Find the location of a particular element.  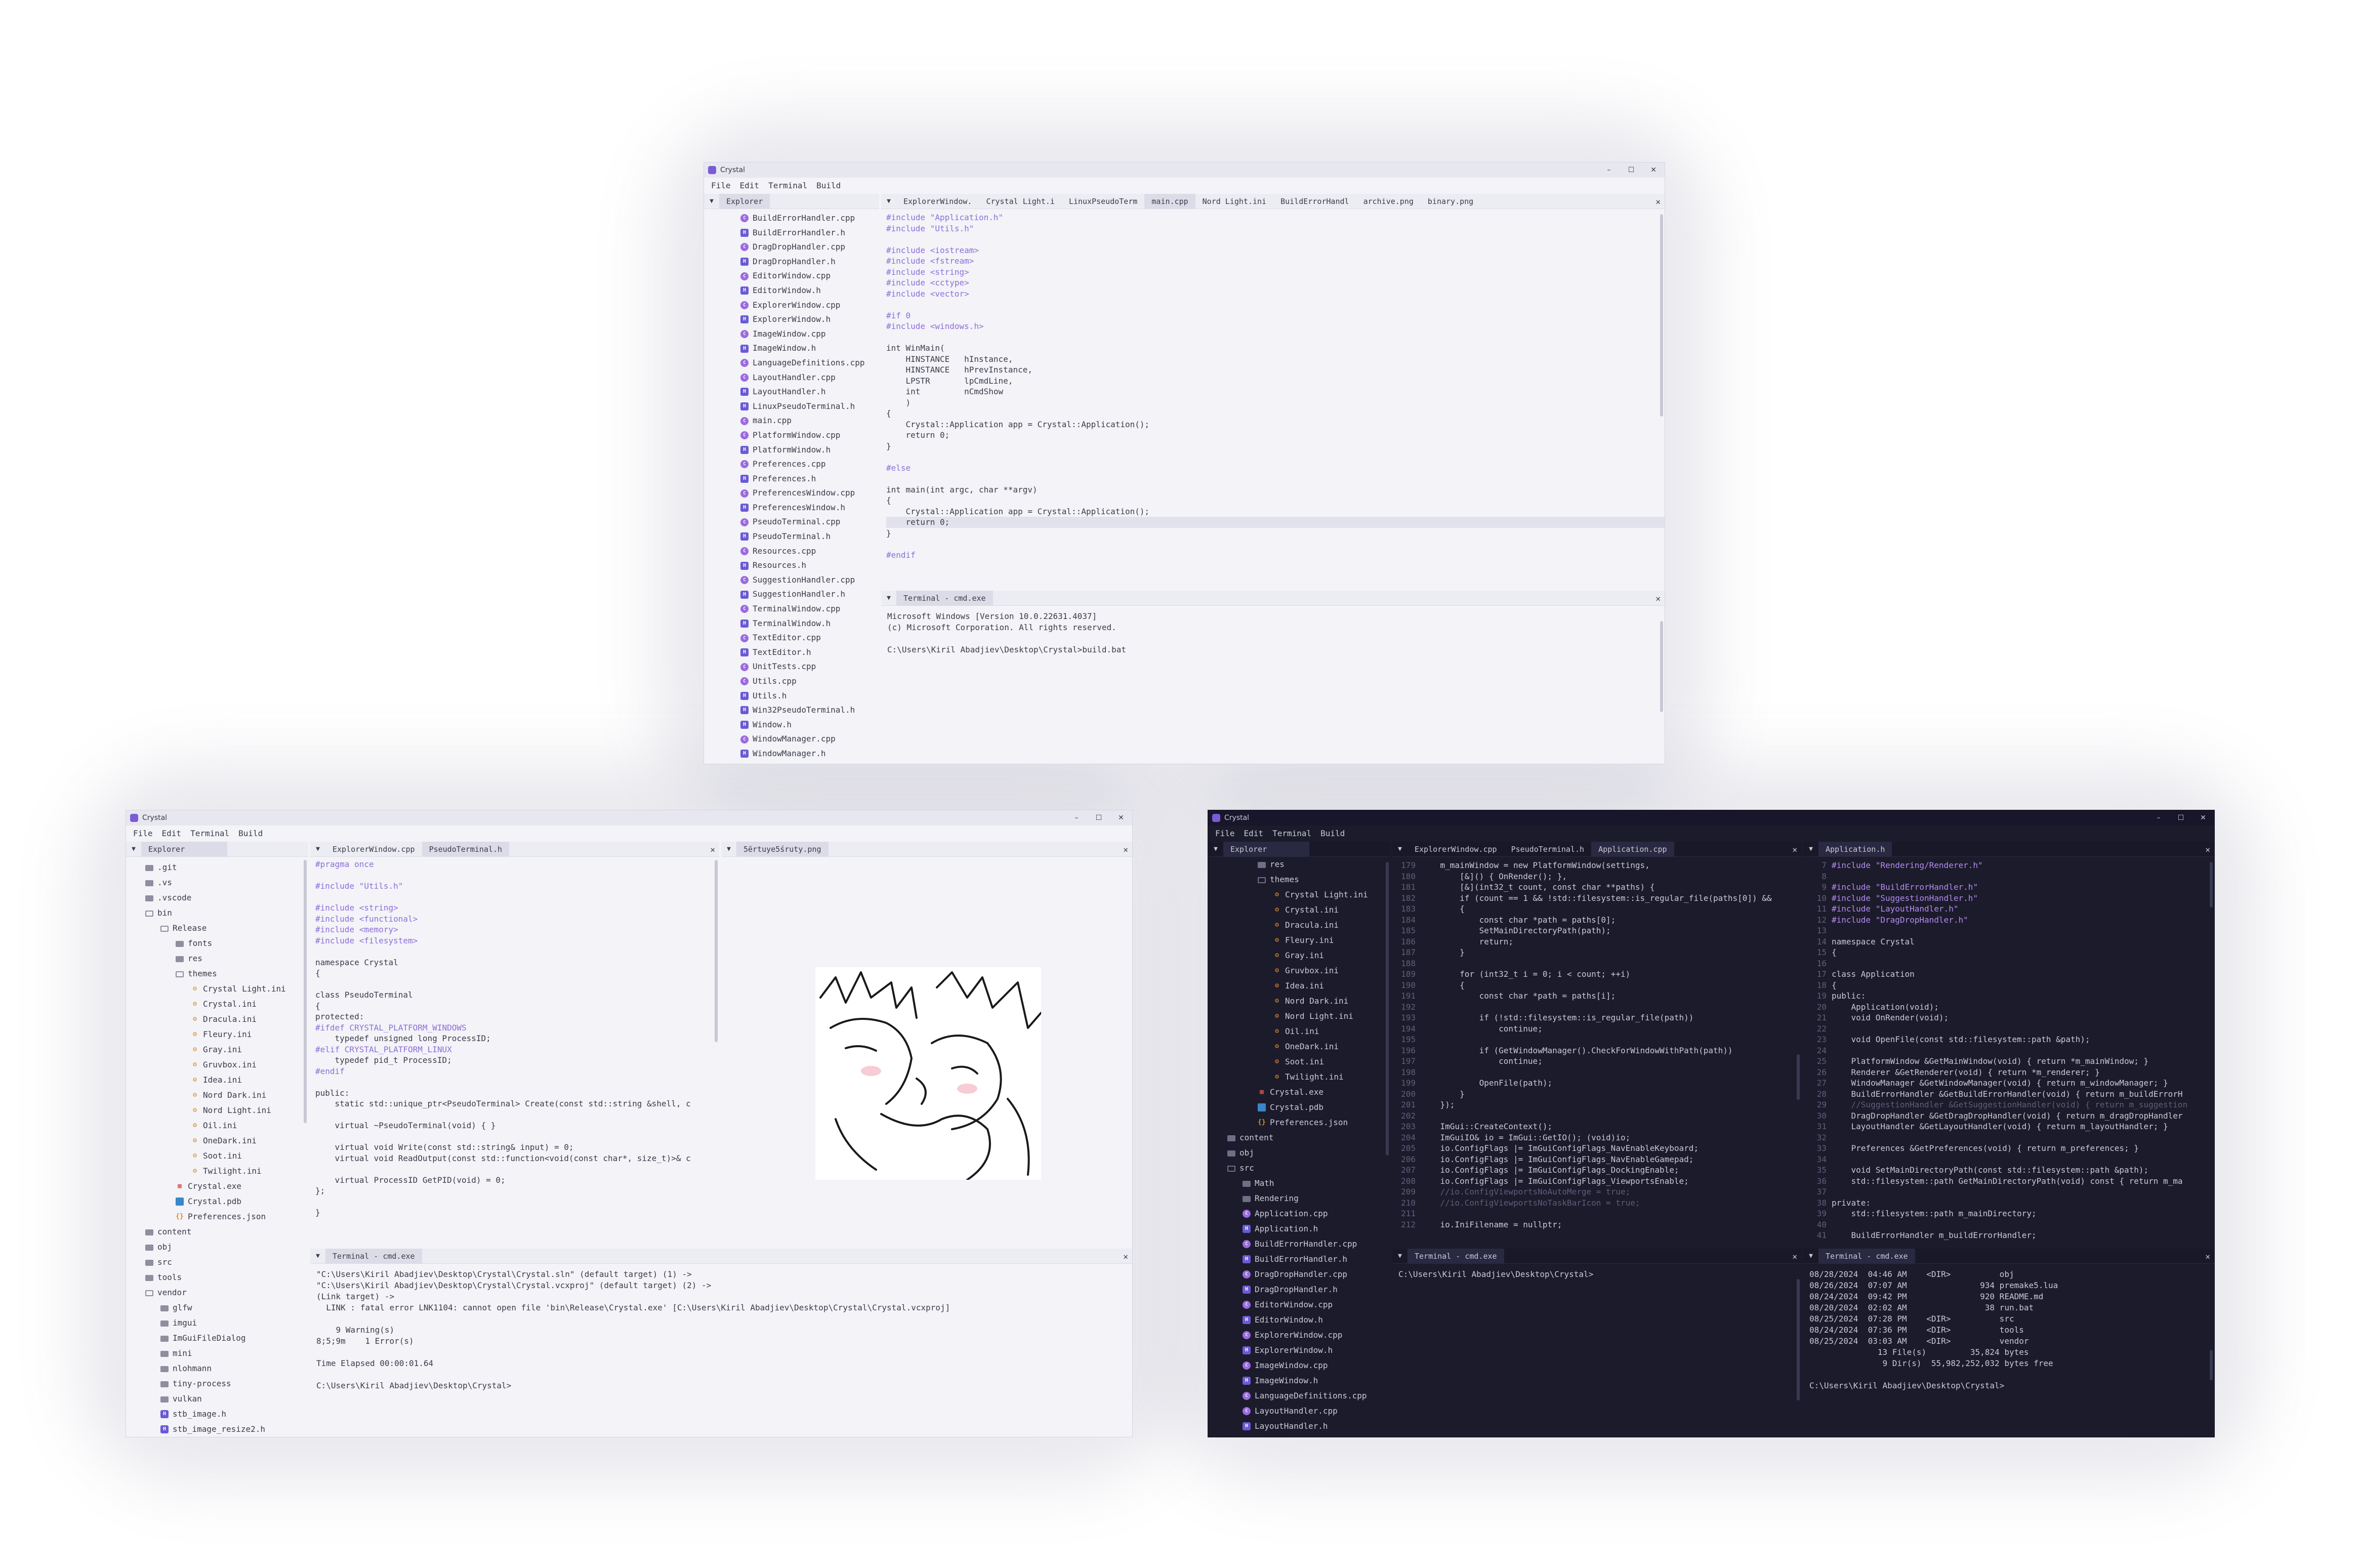

tree-item: ImGuiFileDialog is located at coordinates (226, 1338).